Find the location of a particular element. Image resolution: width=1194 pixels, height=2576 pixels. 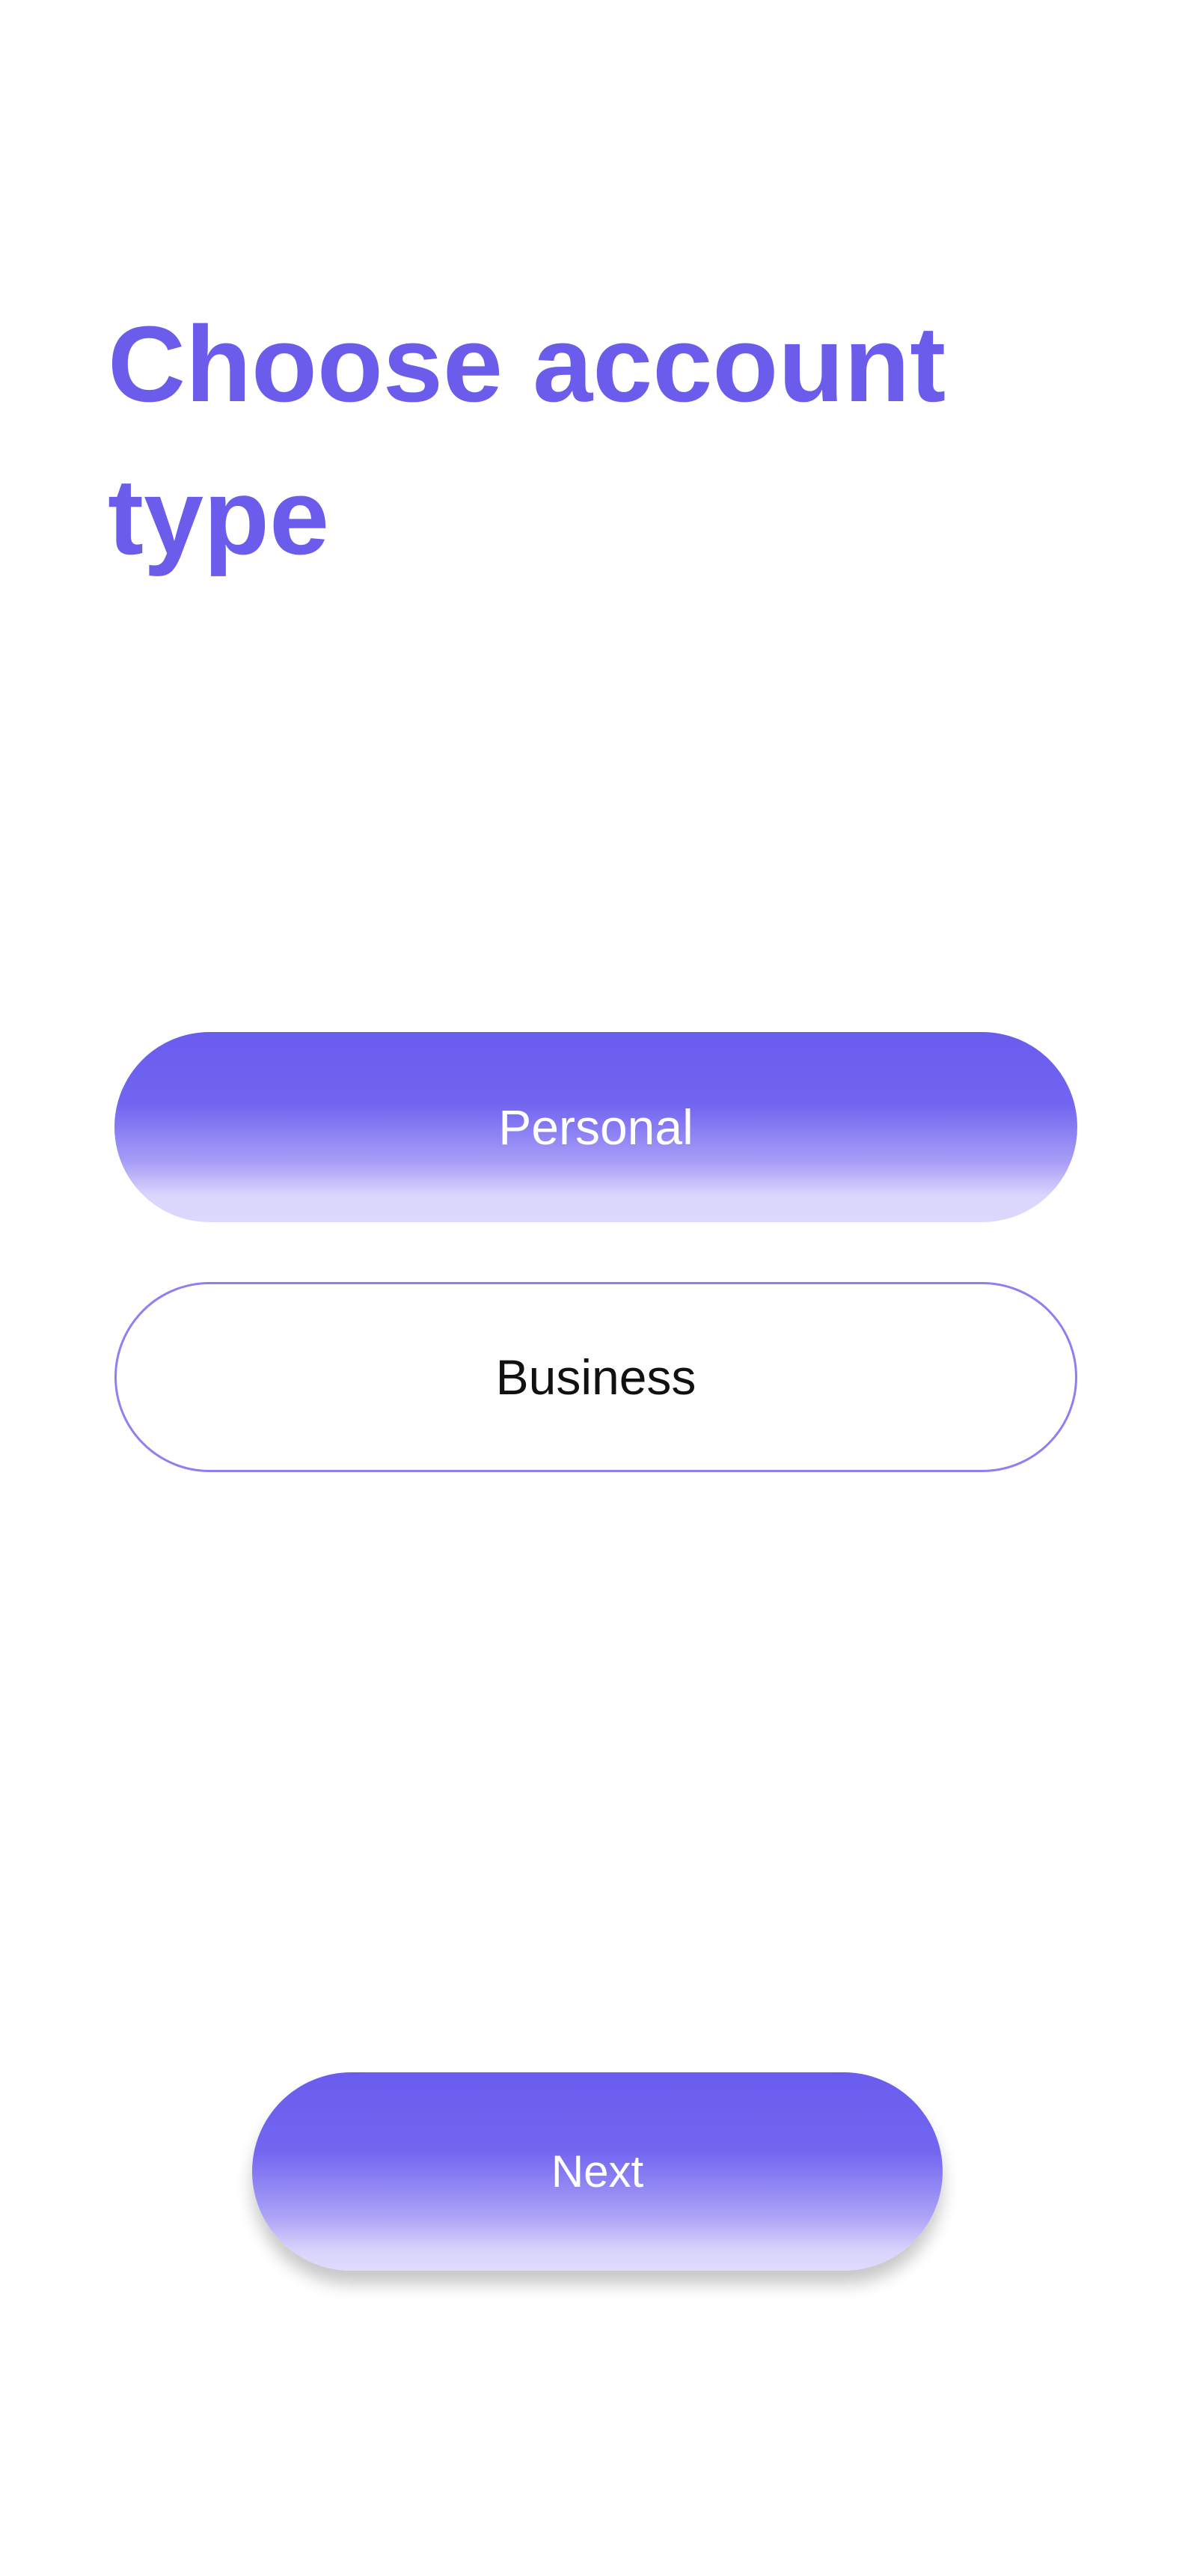

page-title: Choose account type is located at coordinates (527, 440).